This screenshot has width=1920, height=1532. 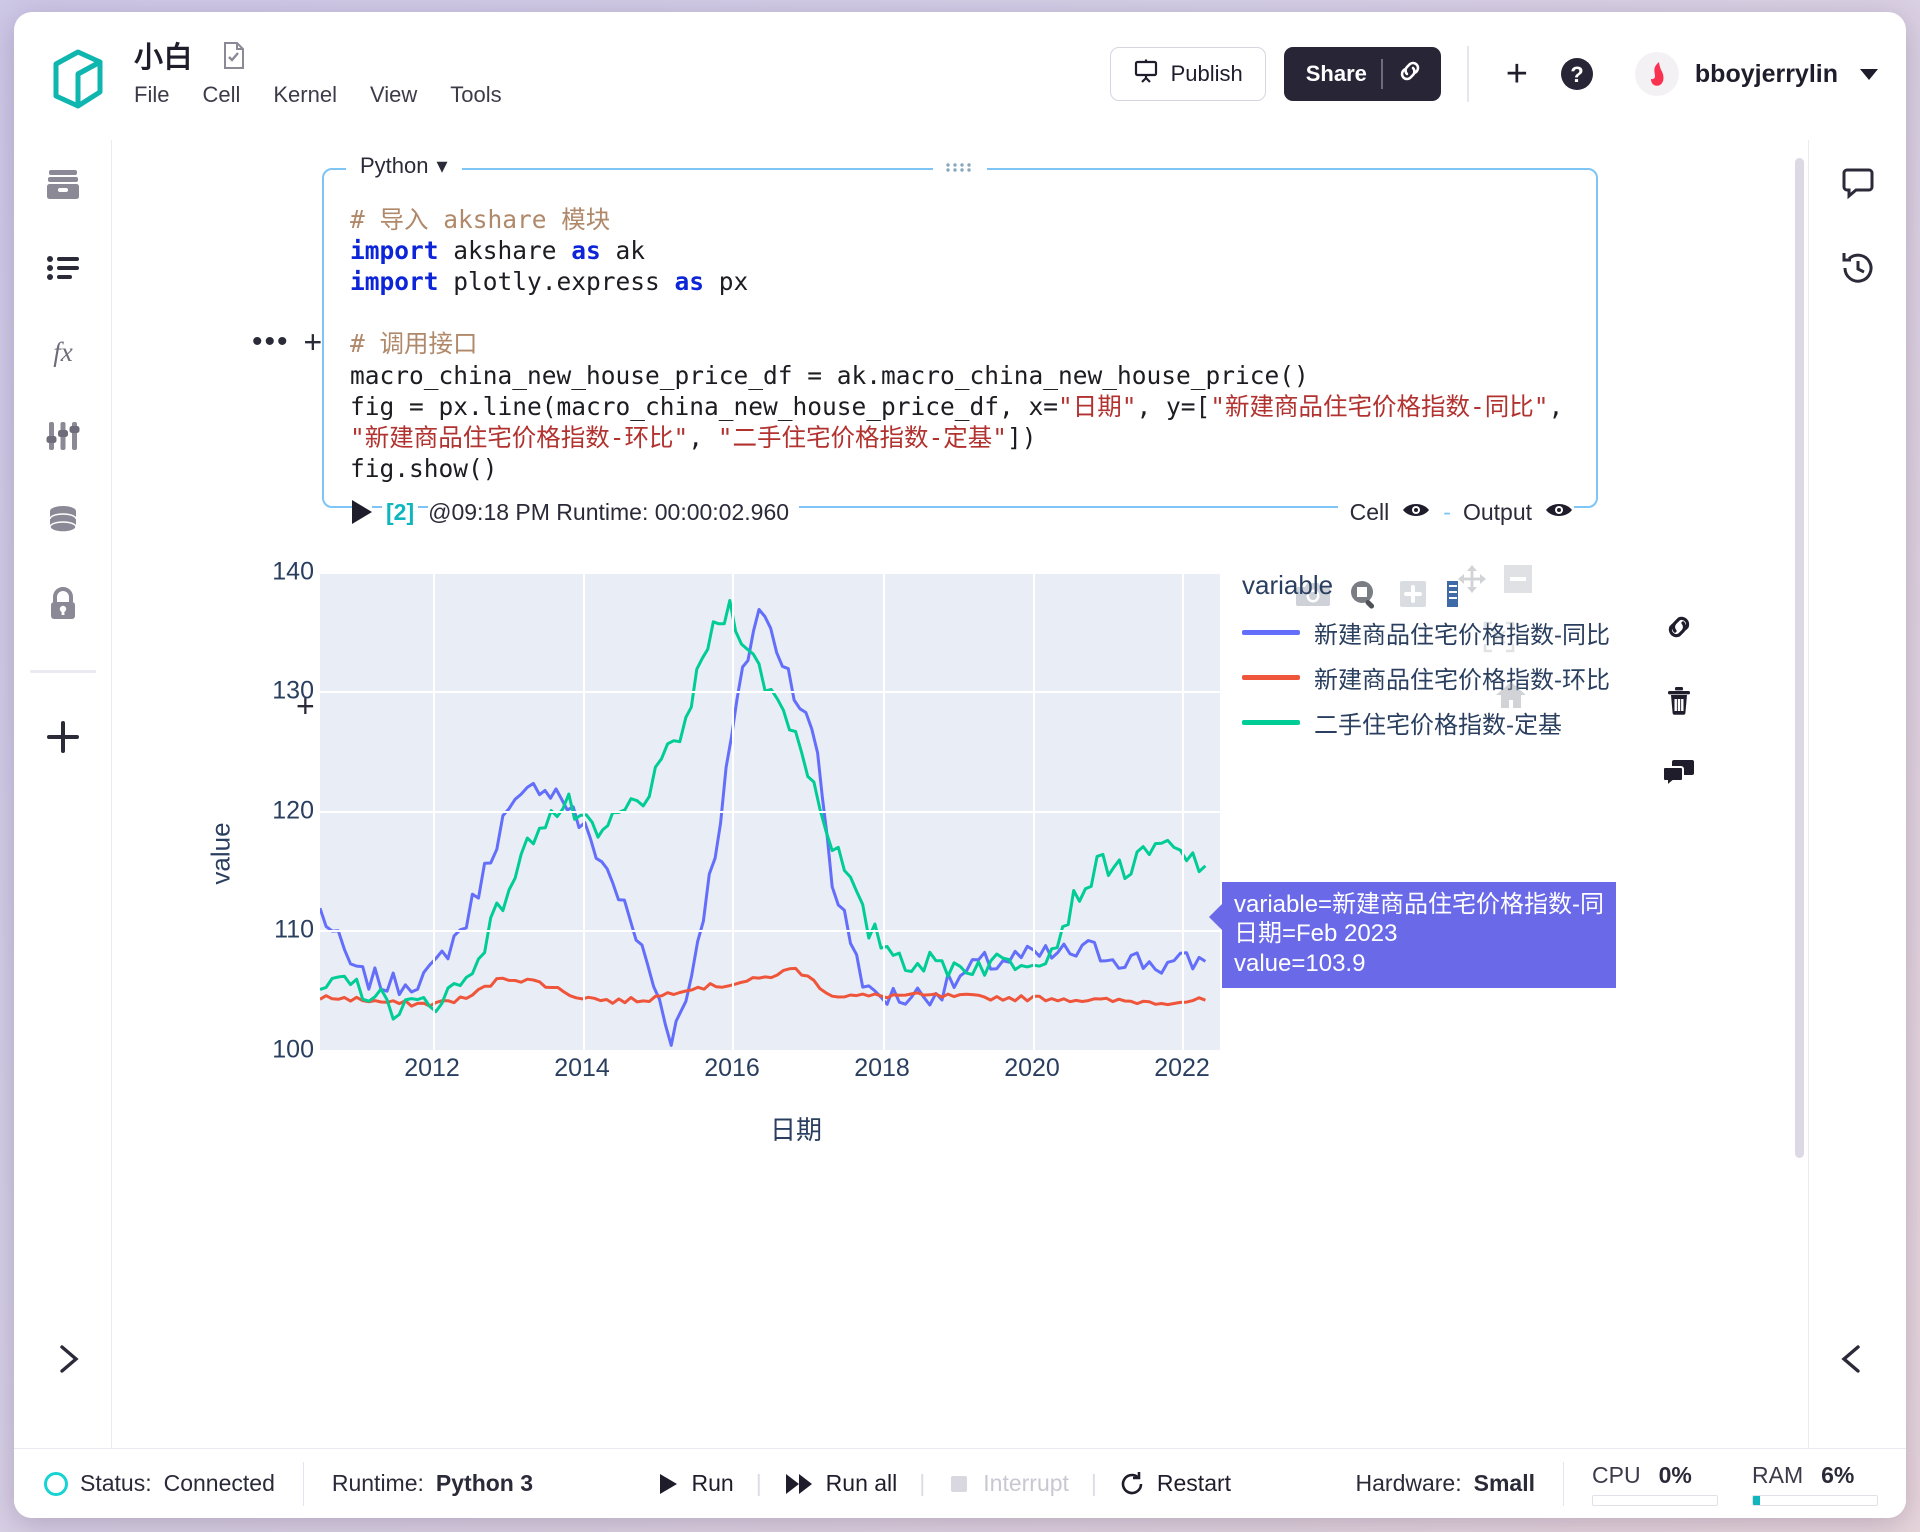 I want to click on help-icon: ?, so click(x=1577, y=74).